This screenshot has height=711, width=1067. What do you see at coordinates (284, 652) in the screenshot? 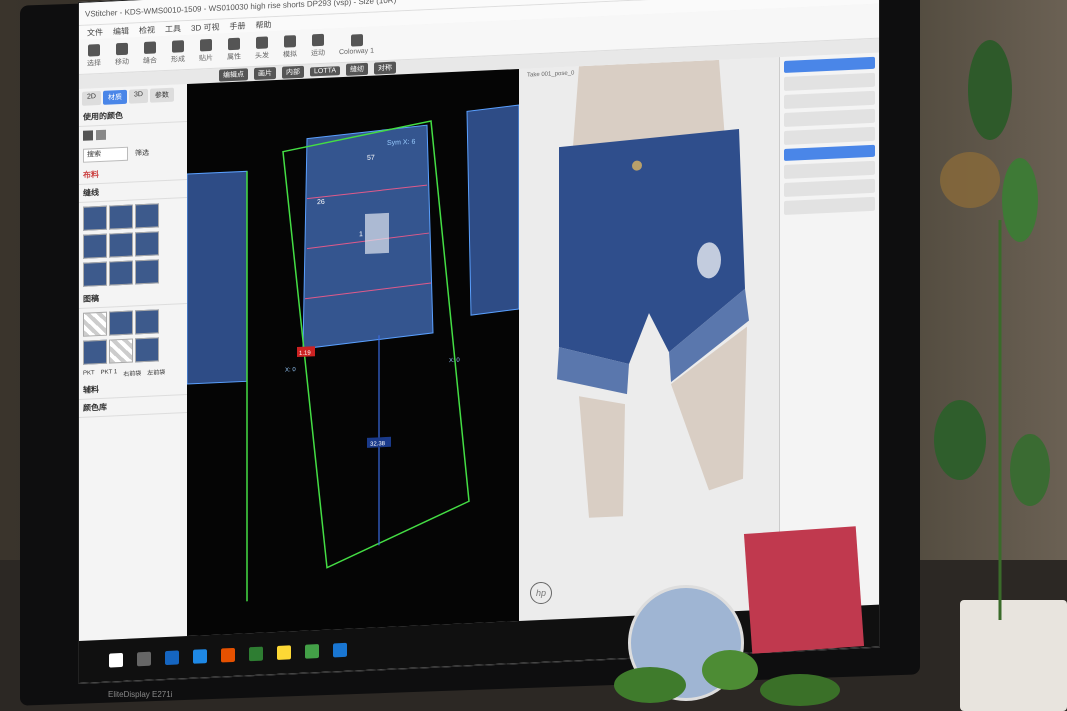
I see `folder-icon` at bounding box center [284, 652].